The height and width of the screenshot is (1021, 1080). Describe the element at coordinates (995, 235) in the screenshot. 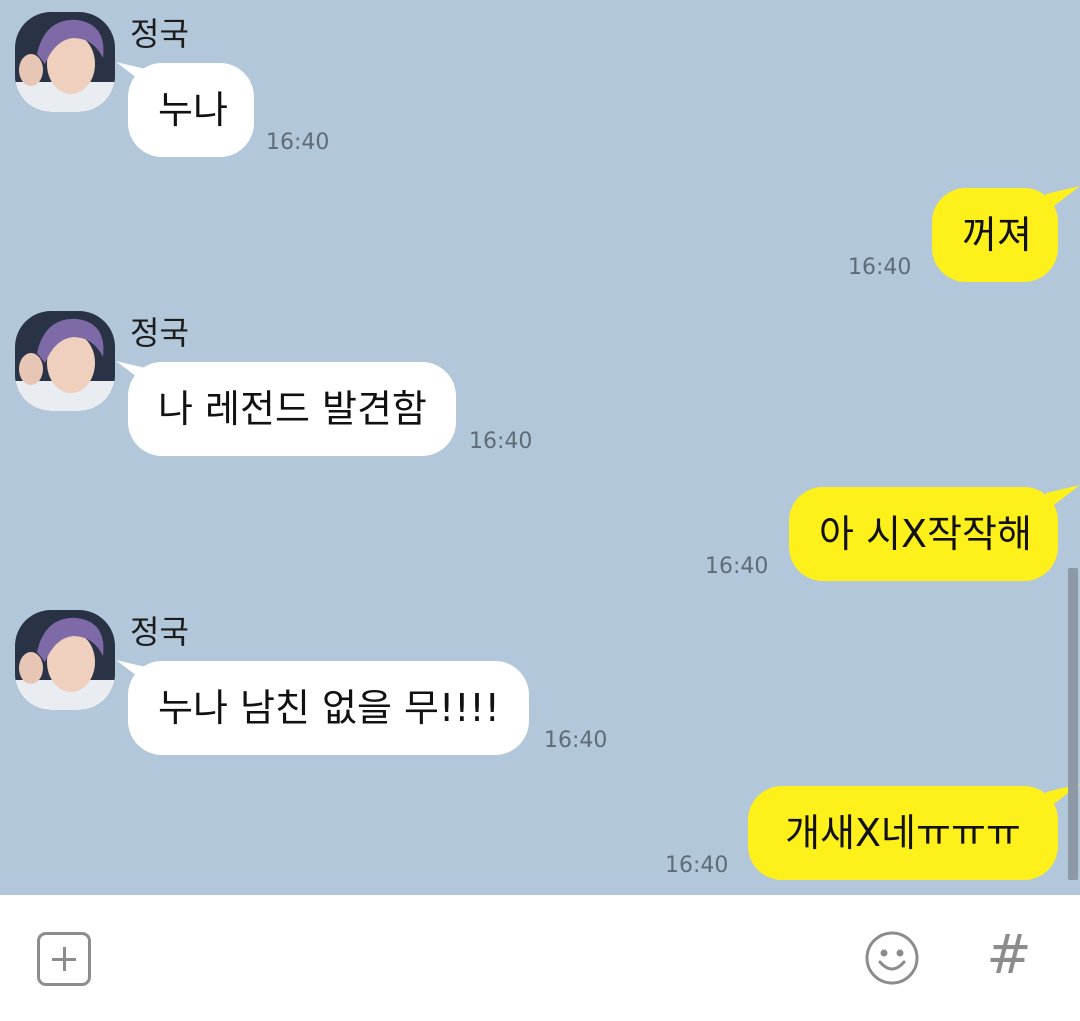

I see `outgoing-message-bubble: 꺼져` at that location.